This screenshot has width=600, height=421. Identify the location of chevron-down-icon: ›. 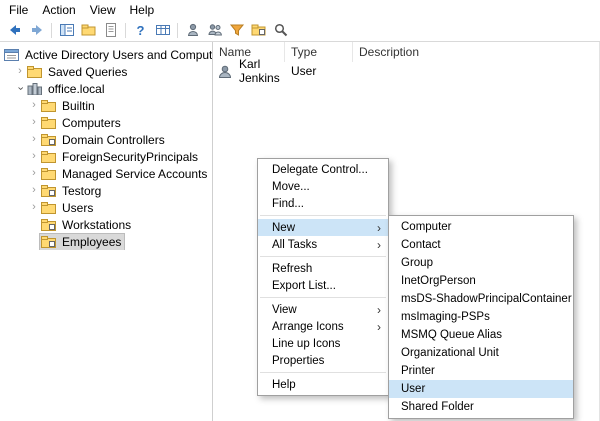
(21, 89).